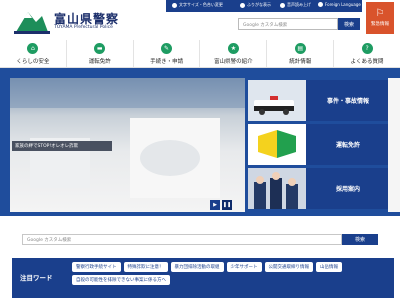 Image resolution: width=400 pixels, height=300 pixels. I want to click on speaker-icon, so click(282, 5).